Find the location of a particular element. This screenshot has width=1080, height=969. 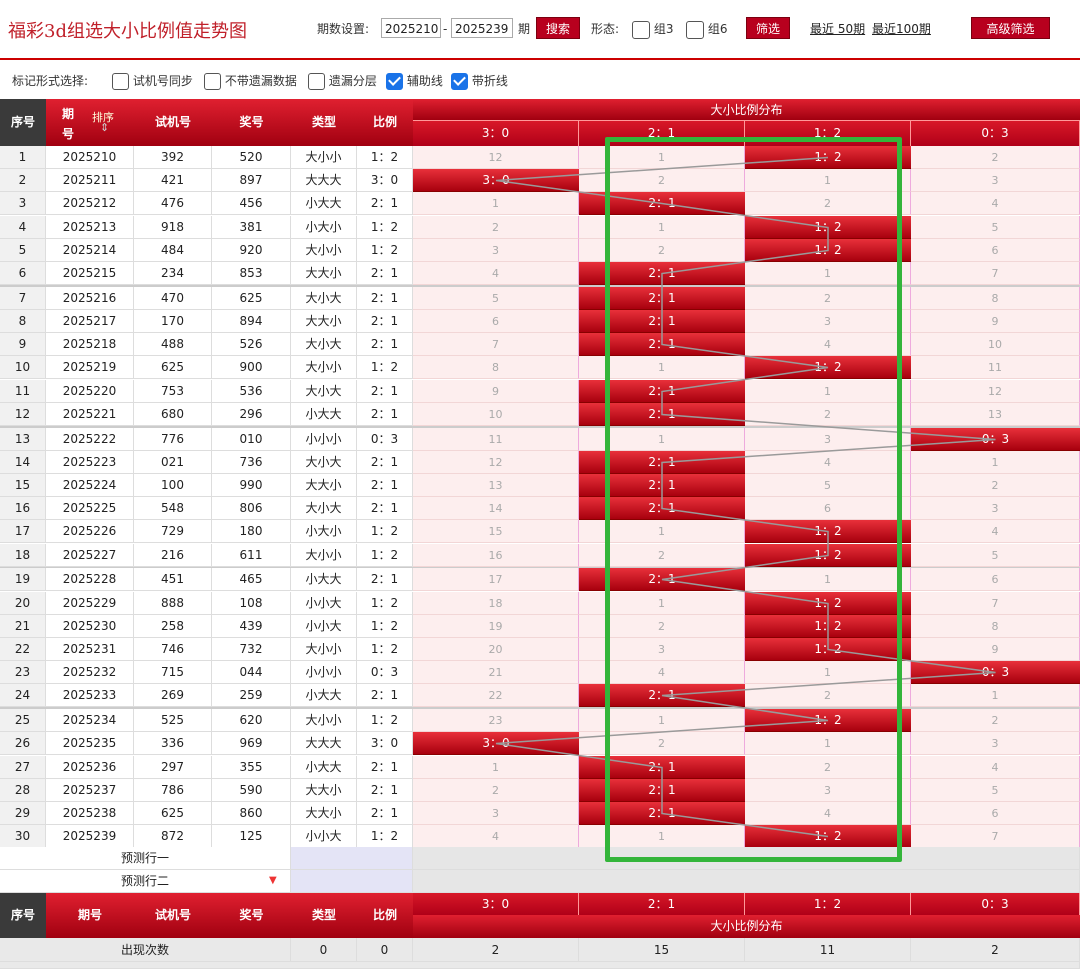

row-trial: 258 is located at coordinates (173, 626).